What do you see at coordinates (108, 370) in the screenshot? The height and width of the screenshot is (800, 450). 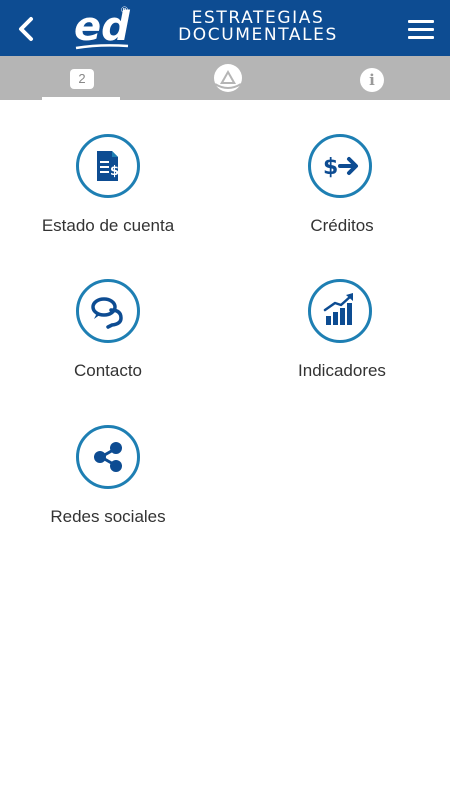 I see `menu-item-label: Contacto` at bounding box center [108, 370].